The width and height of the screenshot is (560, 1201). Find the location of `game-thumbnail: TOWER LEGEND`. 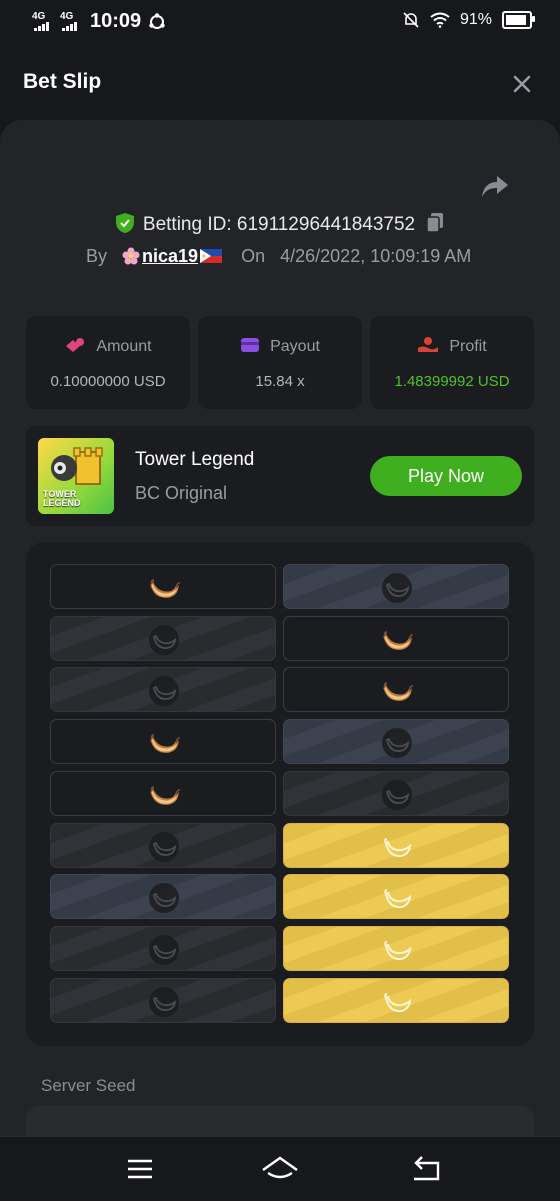

game-thumbnail: TOWER LEGEND is located at coordinates (76, 476).